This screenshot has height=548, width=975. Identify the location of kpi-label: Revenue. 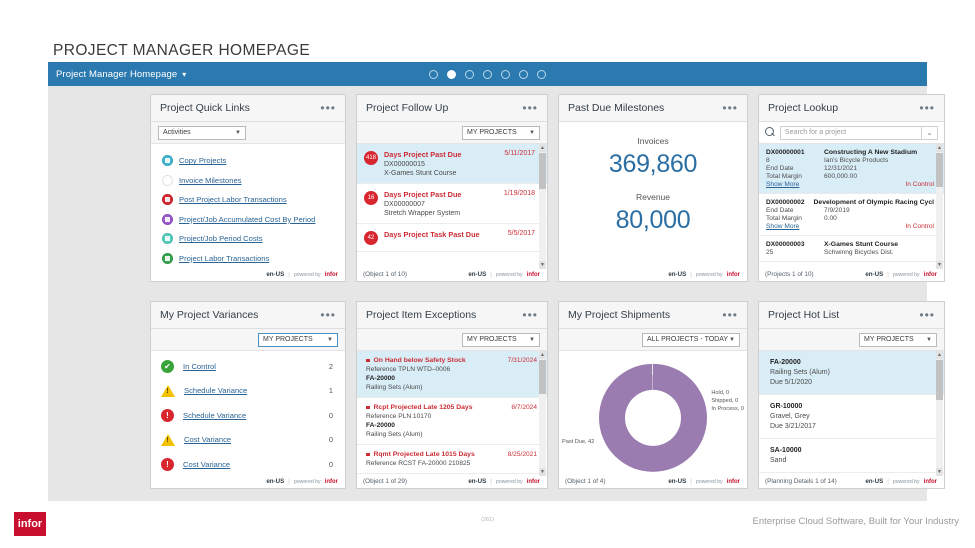
(653, 197).